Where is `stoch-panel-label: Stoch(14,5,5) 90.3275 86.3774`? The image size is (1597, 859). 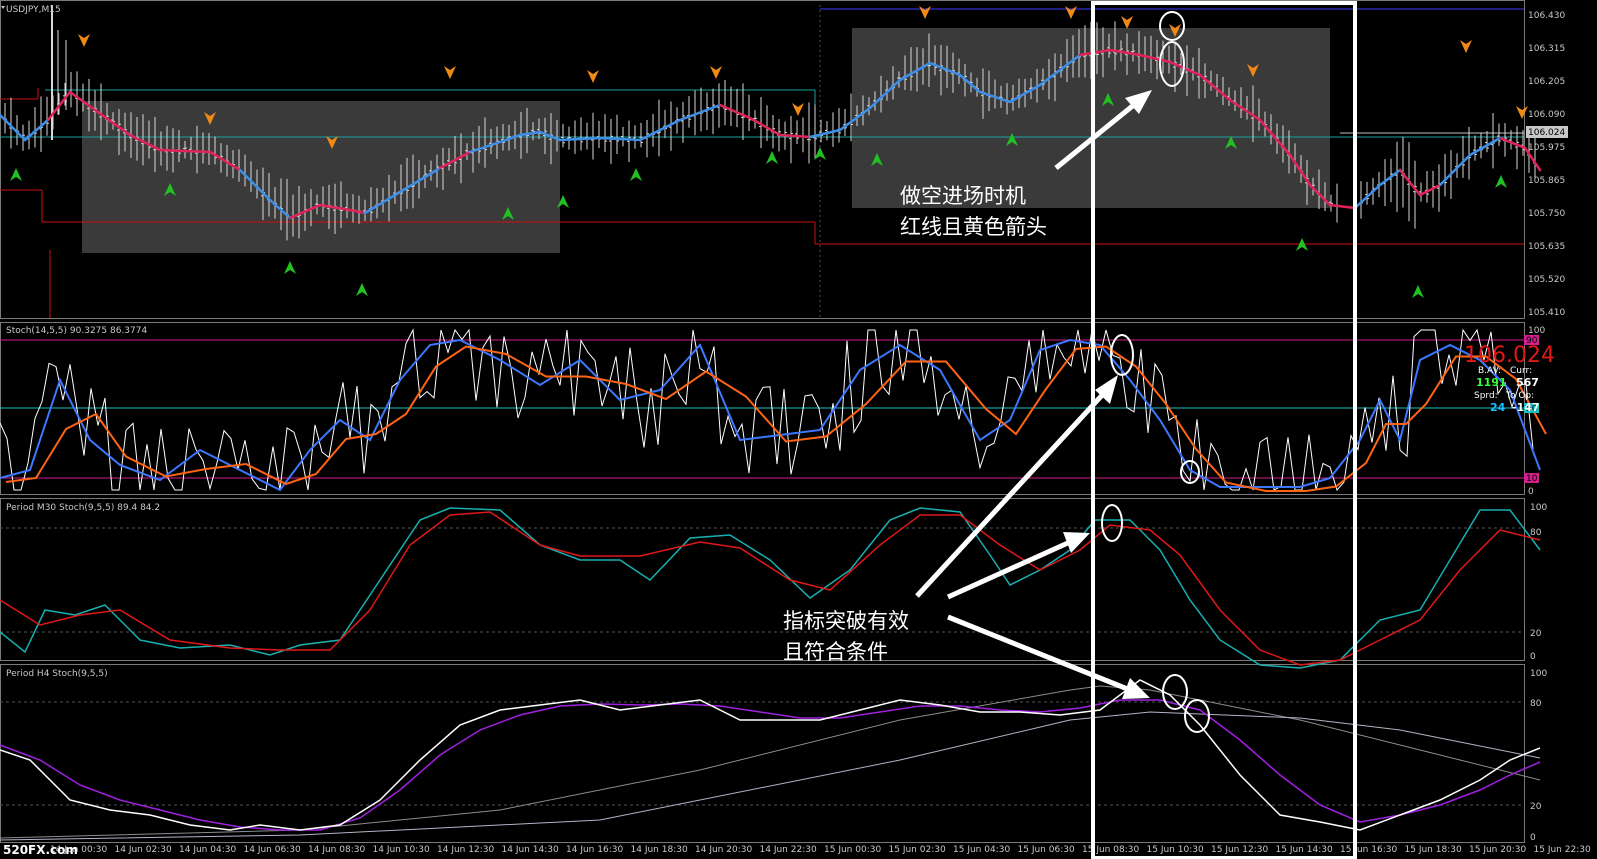
stoch-panel-label: Stoch(14,5,5) 90.3275 86.3774 is located at coordinates (76, 331).